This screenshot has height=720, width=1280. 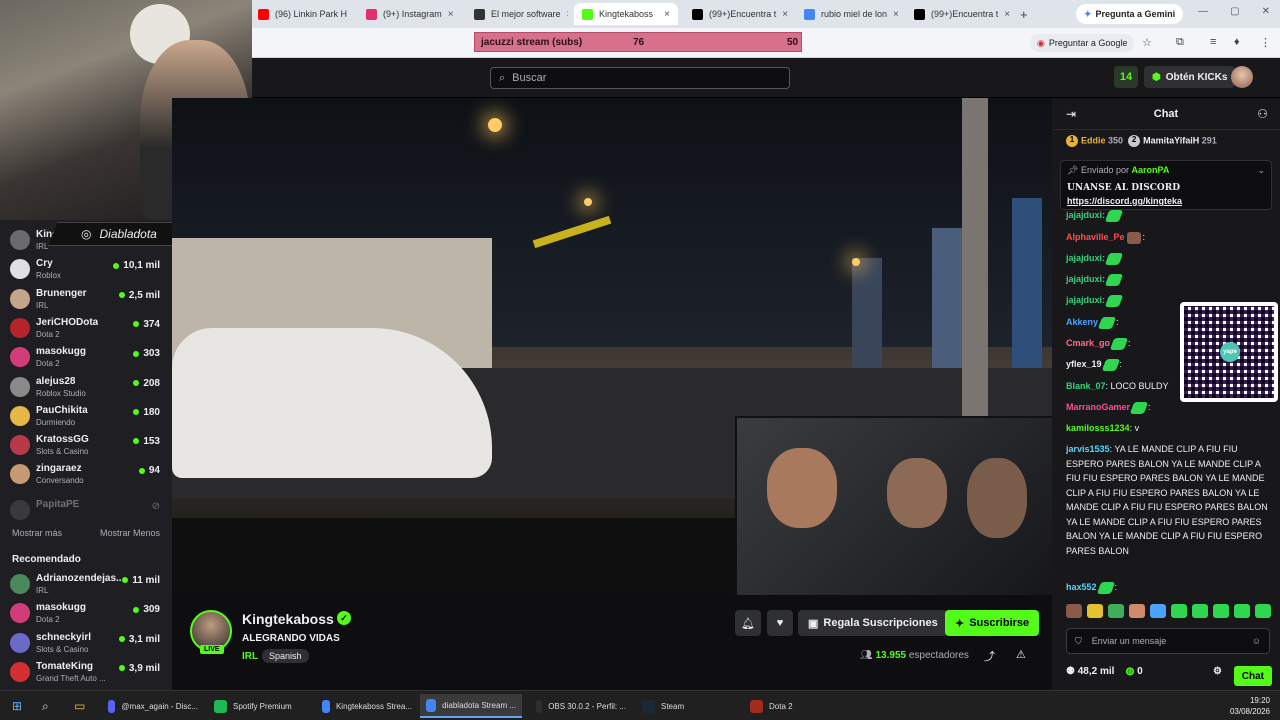 What do you see at coordinates (45, 706) in the screenshot?
I see `search-icon: ⌕` at bounding box center [45, 706].